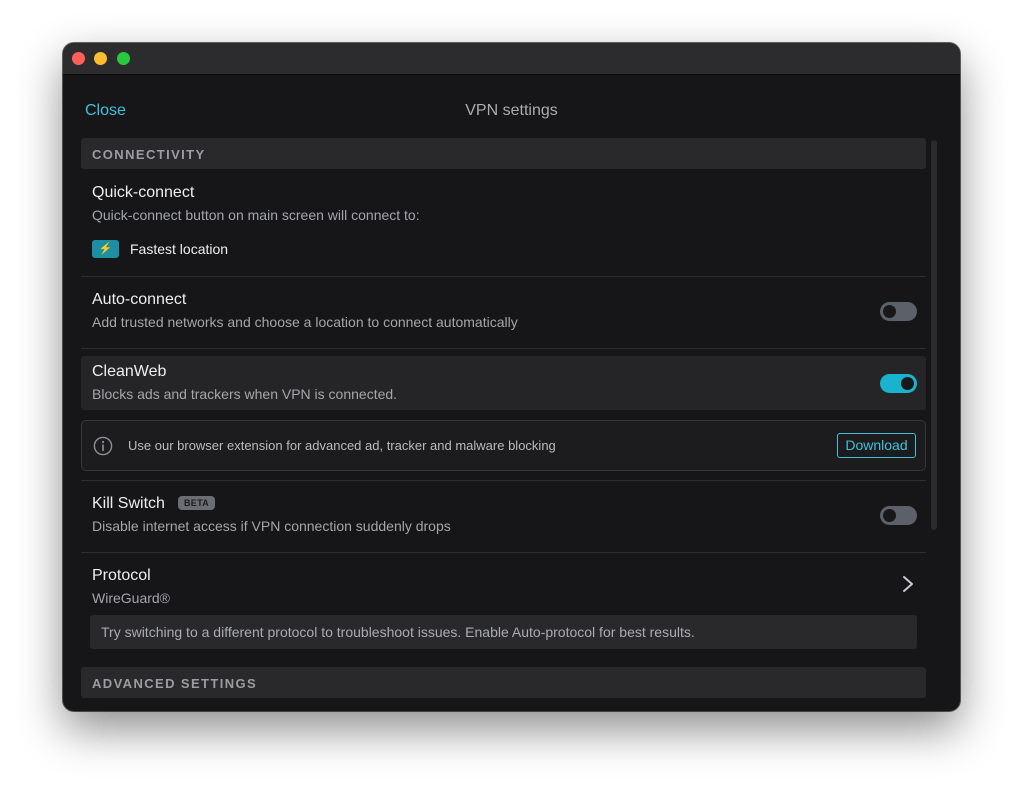 This screenshot has width=1024, height=794. Describe the element at coordinates (898, 515) in the screenshot. I see `kill-switch-toggle` at that location.